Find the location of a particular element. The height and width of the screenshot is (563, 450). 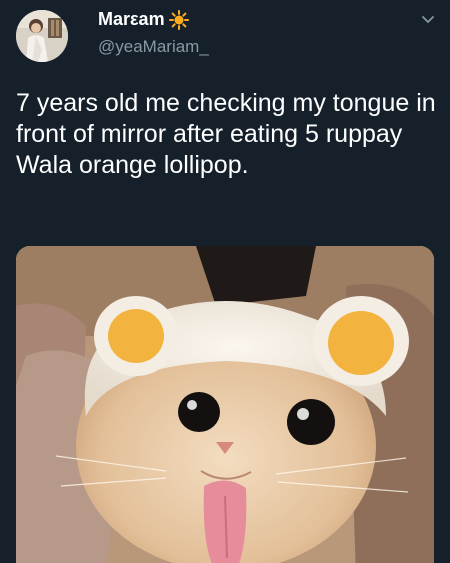

avatar-image is located at coordinates (42, 36).